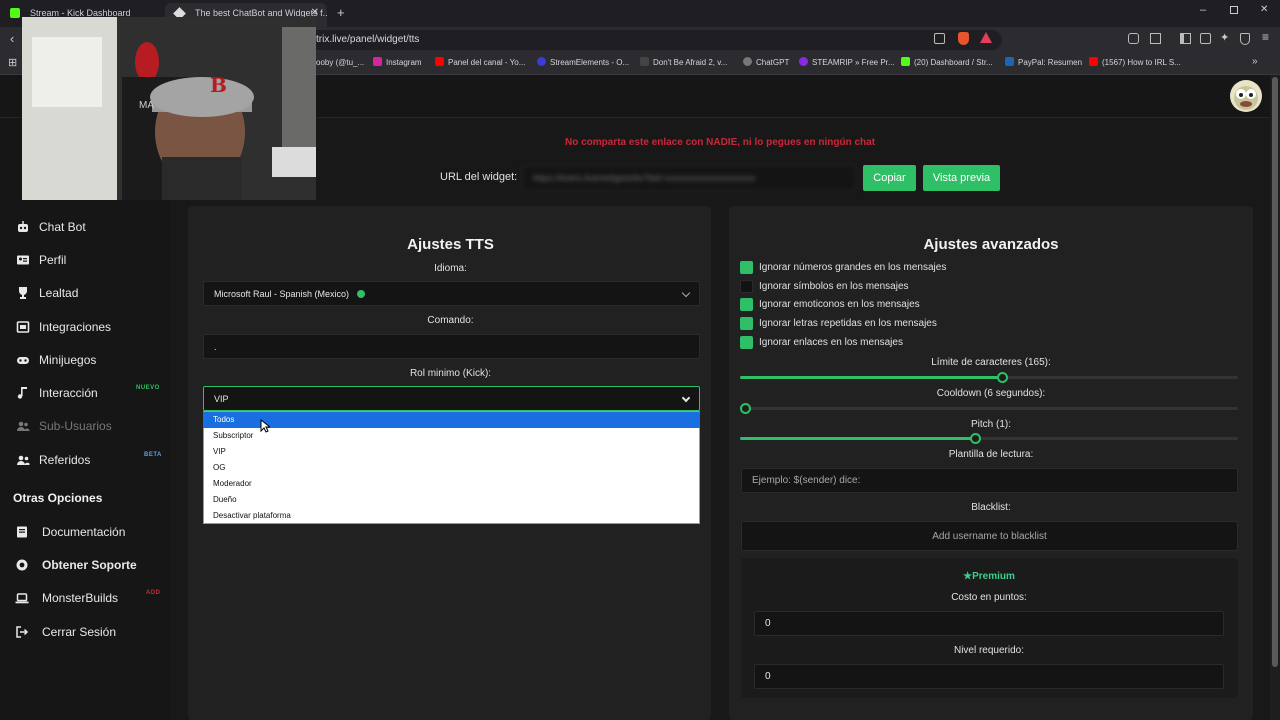 The height and width of the screenshot is (720, 1280). What do you see at coordinates (12, 62) in the screenshot?
I see `apps-grid-icon: ⊞` at bounding box center [12, 62].